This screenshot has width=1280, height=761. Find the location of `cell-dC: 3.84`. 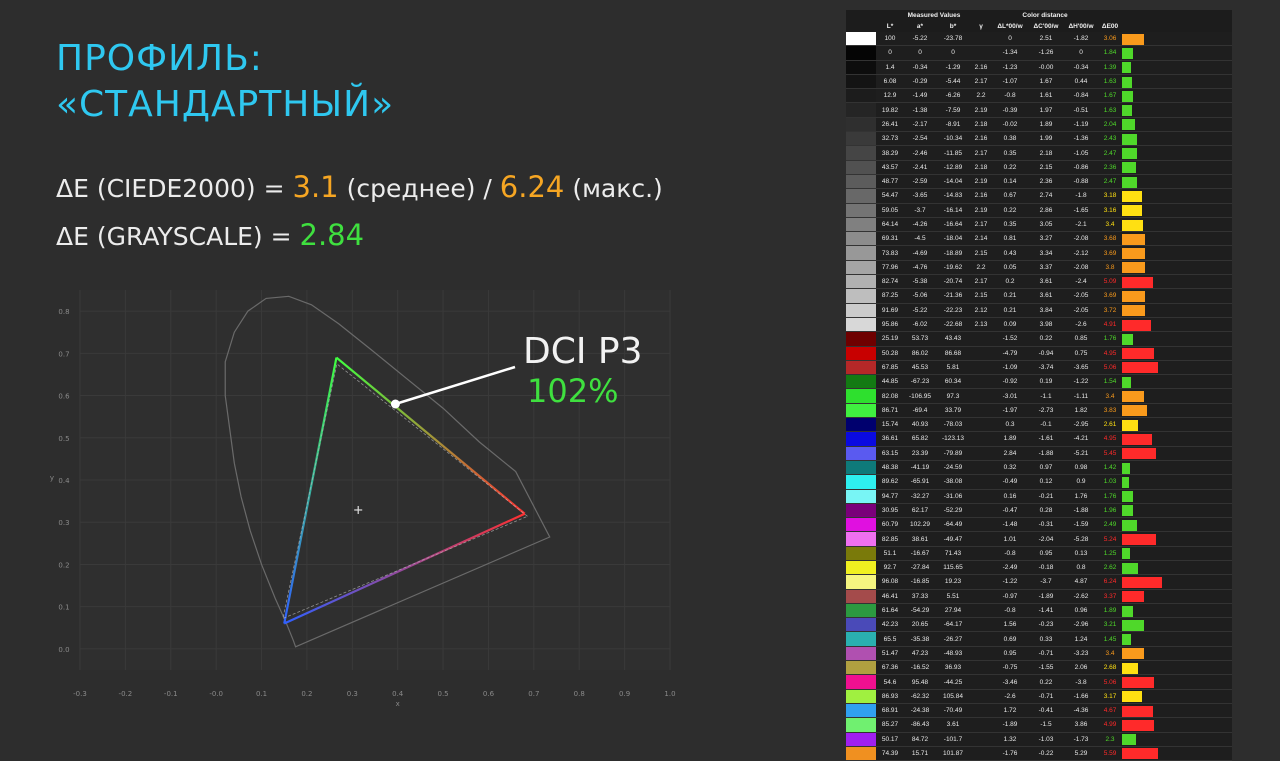

cell-dC: 3.84 is located at coordinates (1046, 310).